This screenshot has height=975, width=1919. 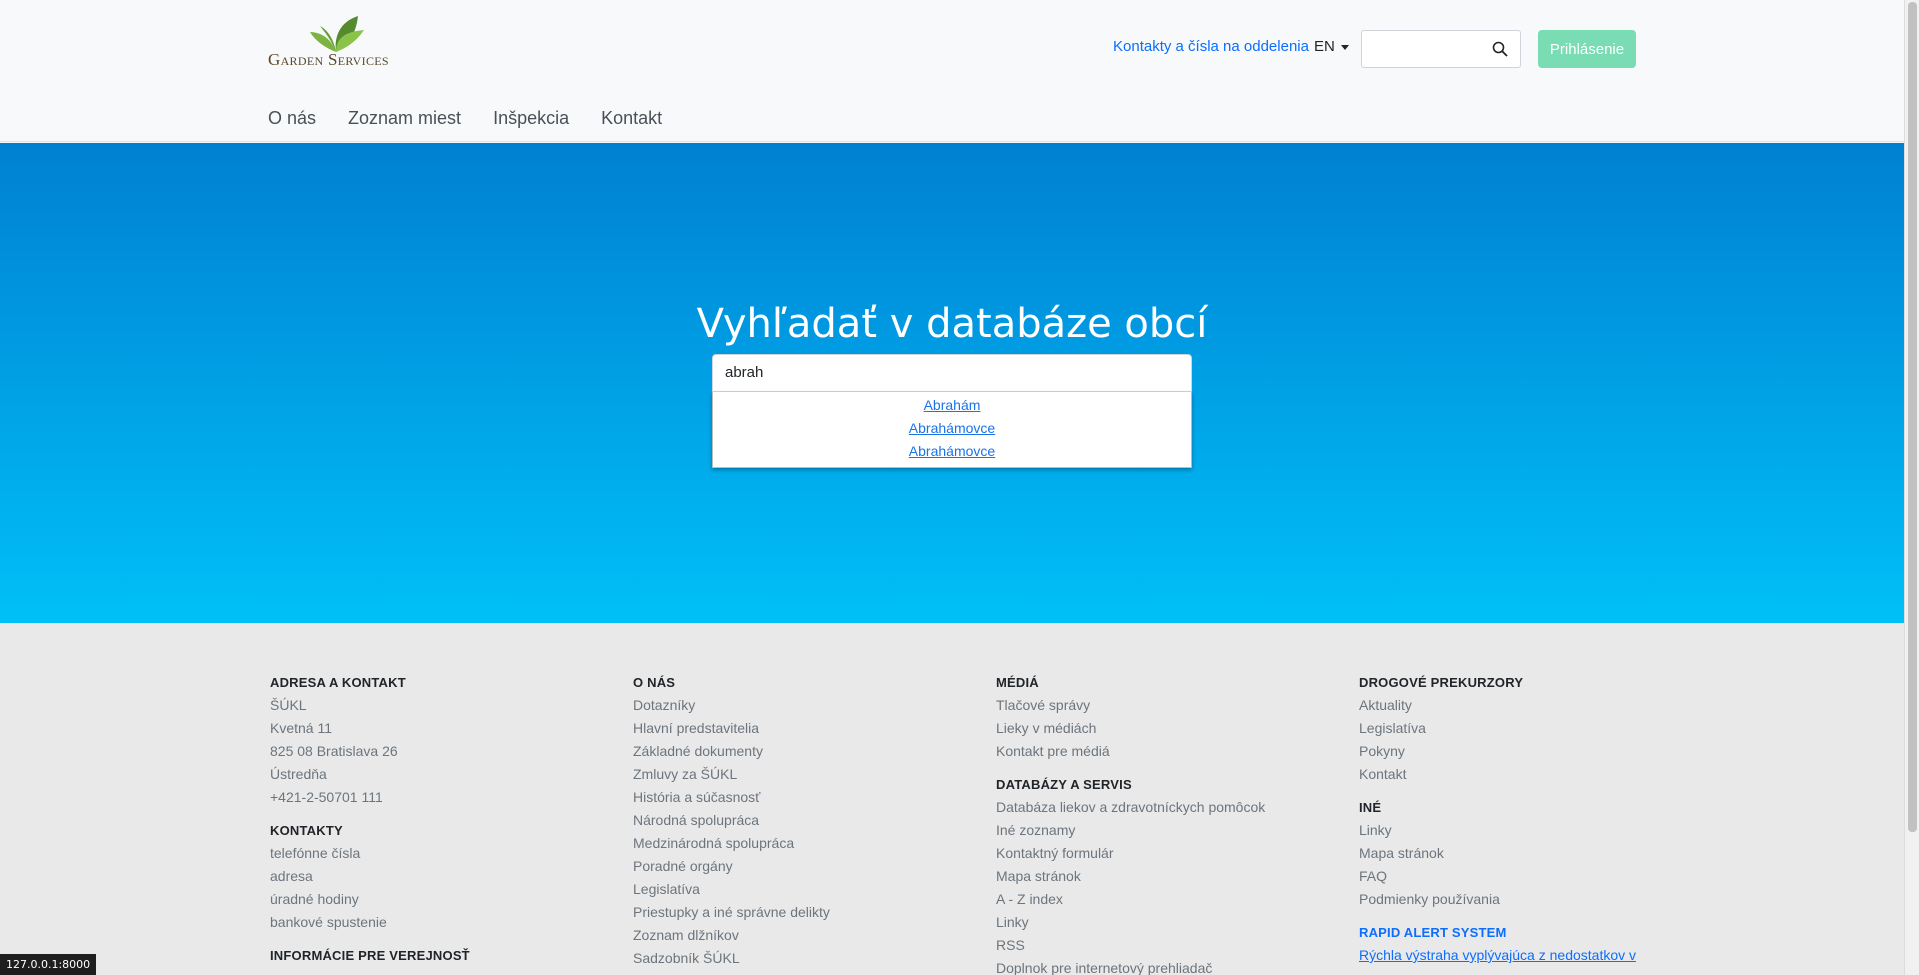 What do you see at coordinates (326, 797) in the screenshot?
I see `footer-text: +421-2-50701 111` at bounding box center [326, 797].